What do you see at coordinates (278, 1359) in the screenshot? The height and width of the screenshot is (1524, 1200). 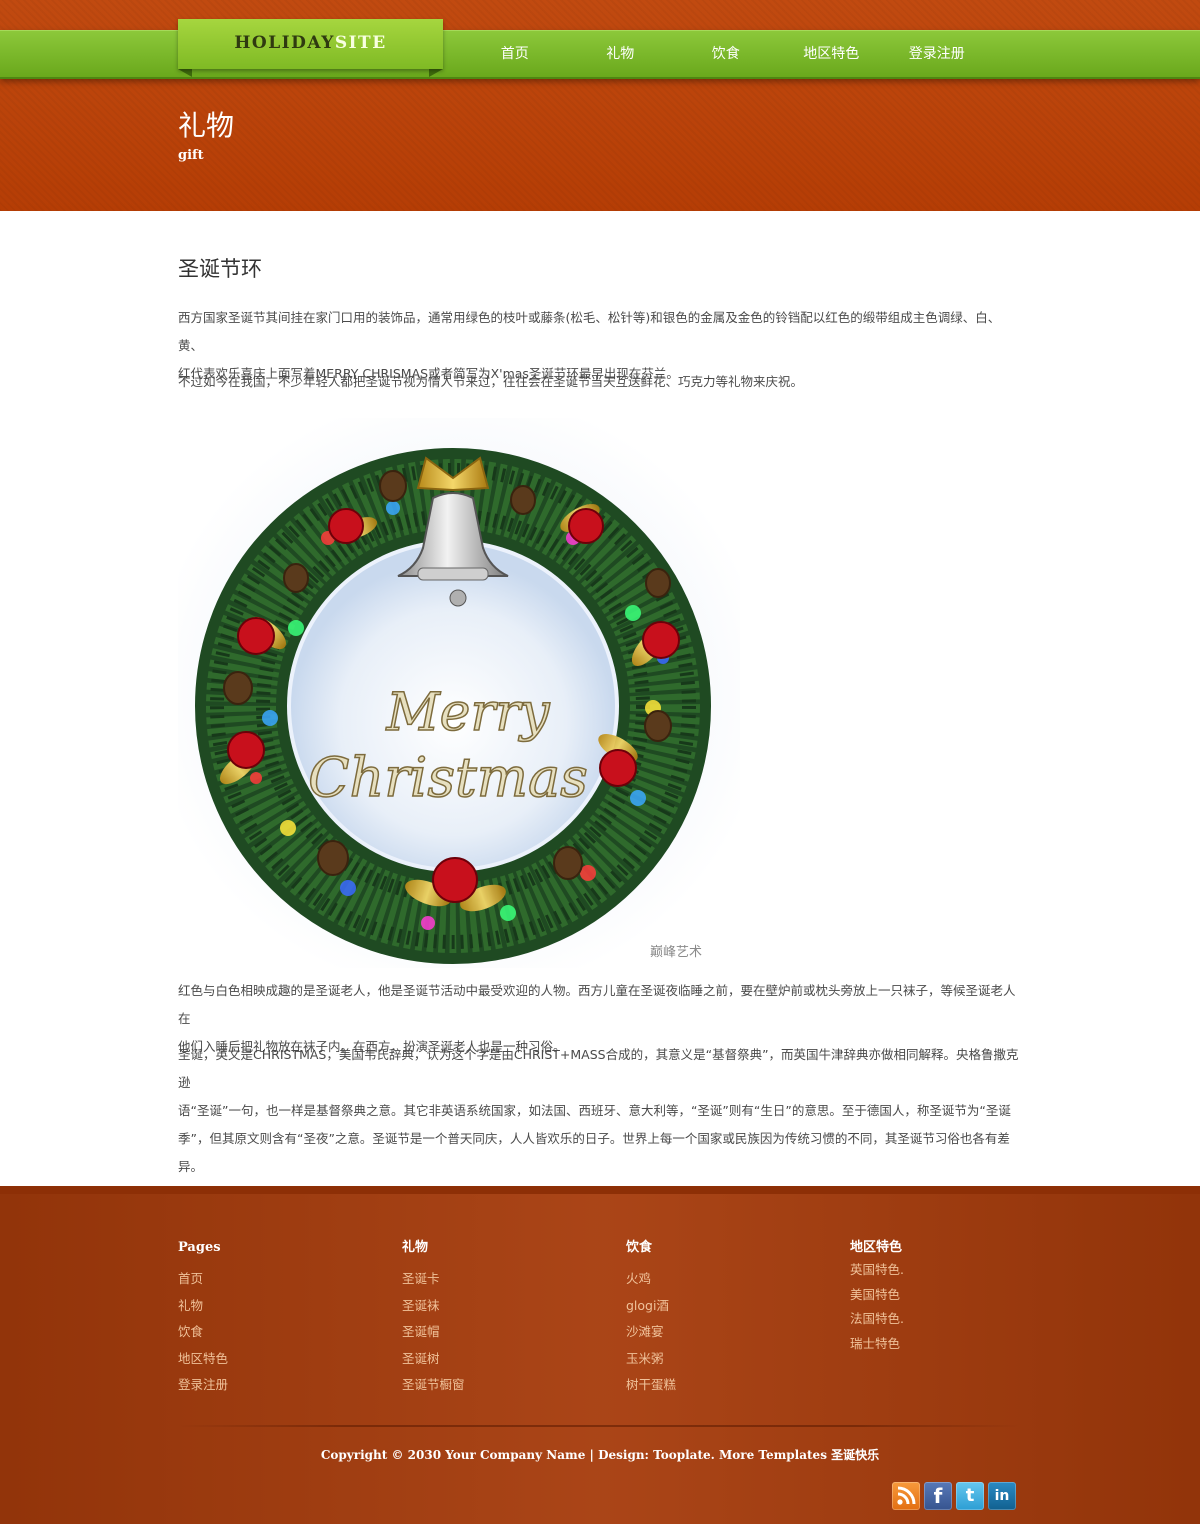 I see `footer-link-regional: 地区特色` at bounding box center [278, 1359].